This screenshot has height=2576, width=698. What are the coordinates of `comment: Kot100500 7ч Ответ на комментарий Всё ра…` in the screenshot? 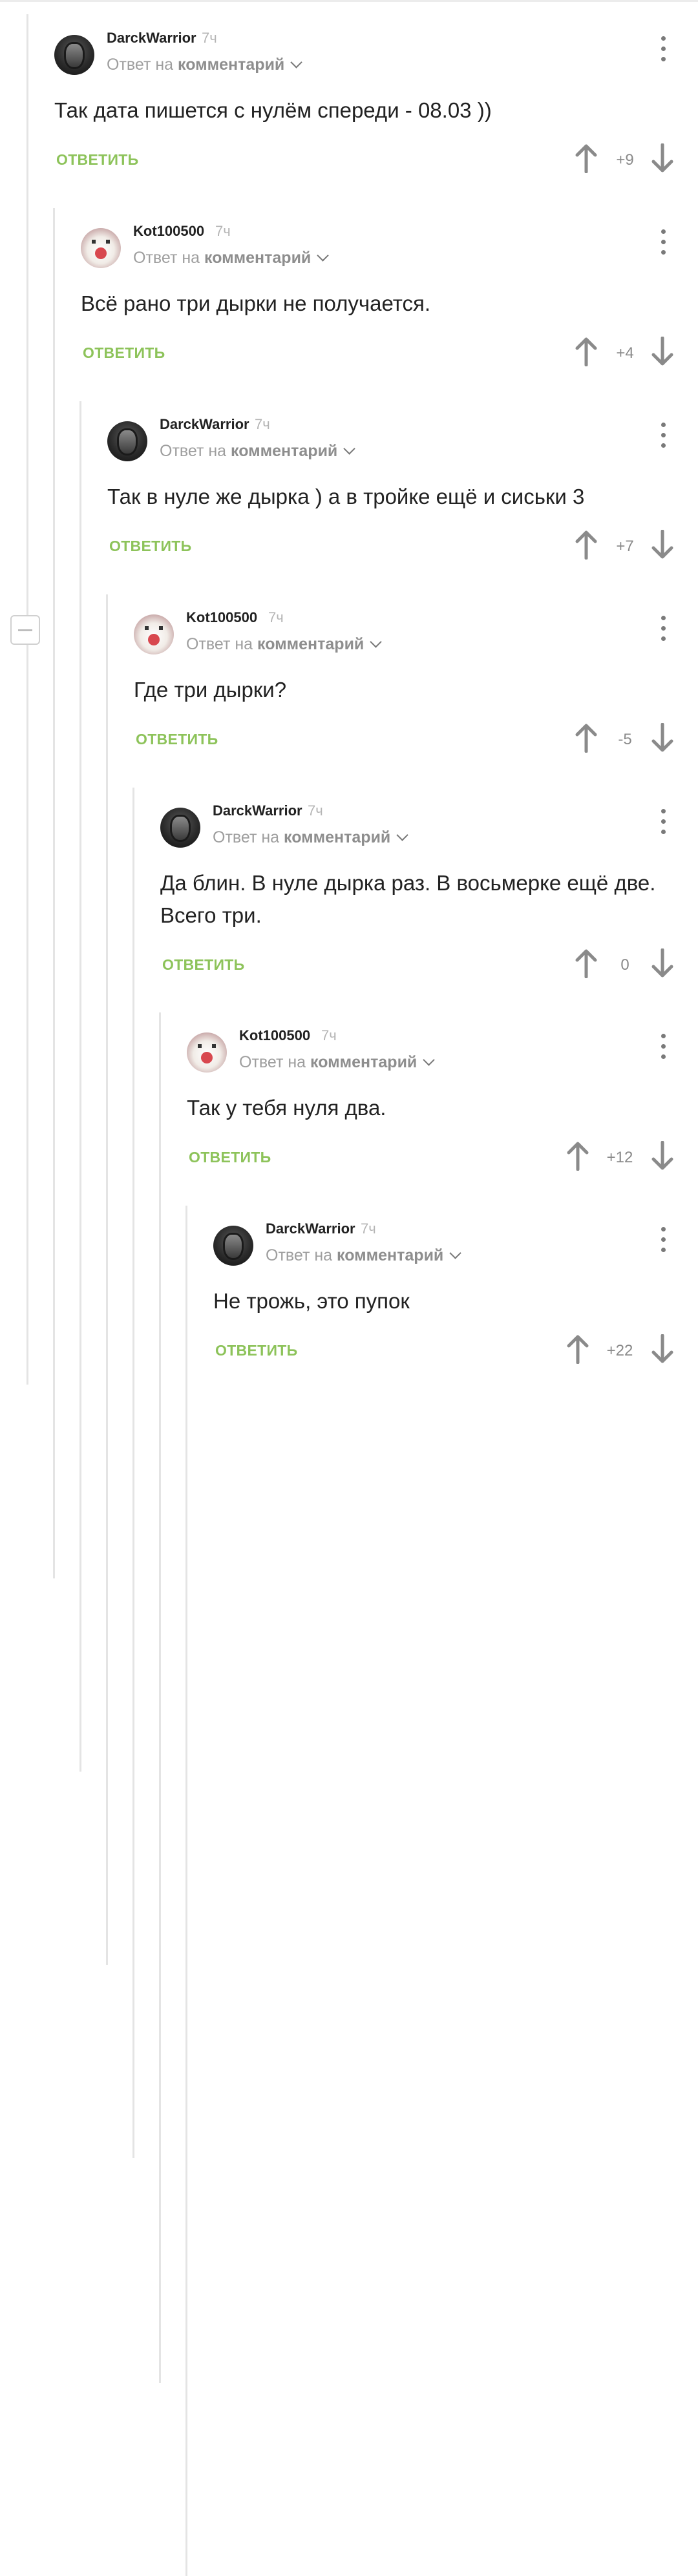 It's located at (389, 302).